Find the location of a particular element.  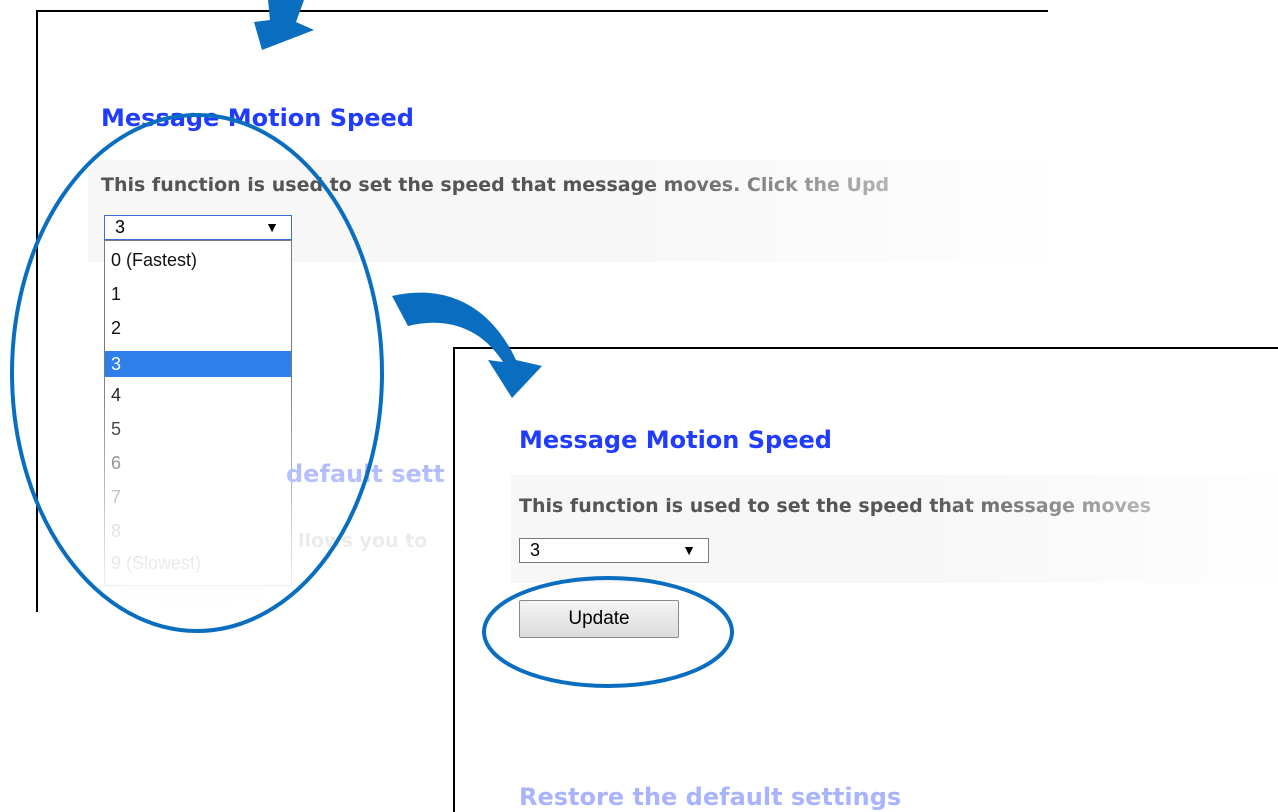

speed-option: 5 is located at coordinates (198, 429).